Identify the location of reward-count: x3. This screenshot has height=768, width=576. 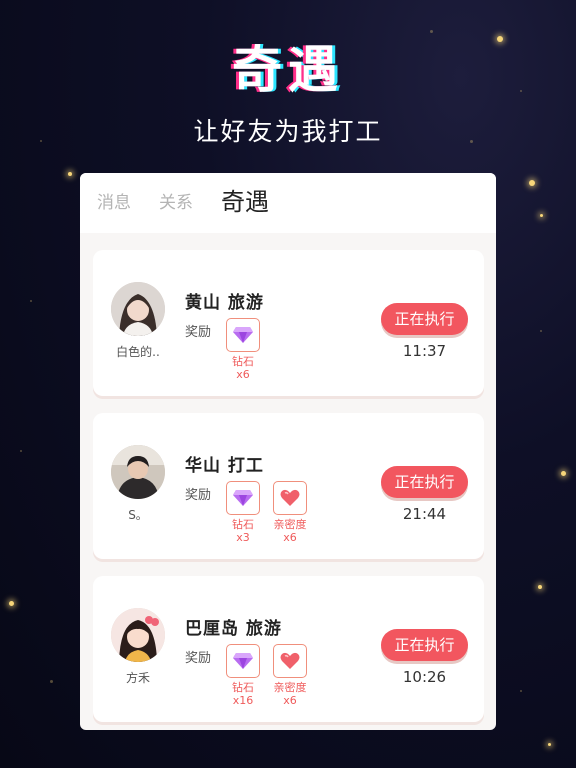
(243, 537).